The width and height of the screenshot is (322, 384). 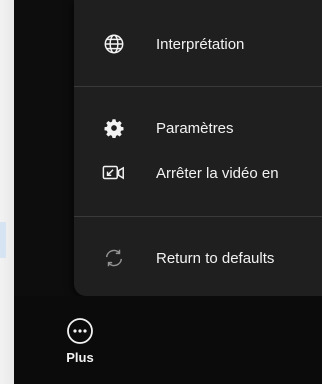 What do you see at coordinates (80, 357) in the screenshot?
I see `more-button-label: Plus` at bounding box center [80, 357].